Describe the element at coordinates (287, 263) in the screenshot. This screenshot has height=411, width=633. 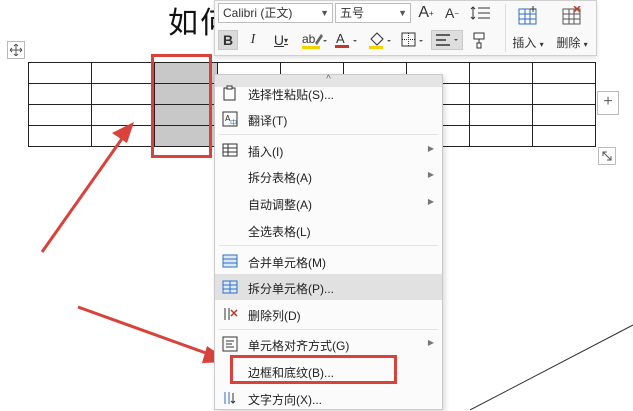
I see `menu-item-label: 合并单元格(M)` at that location.